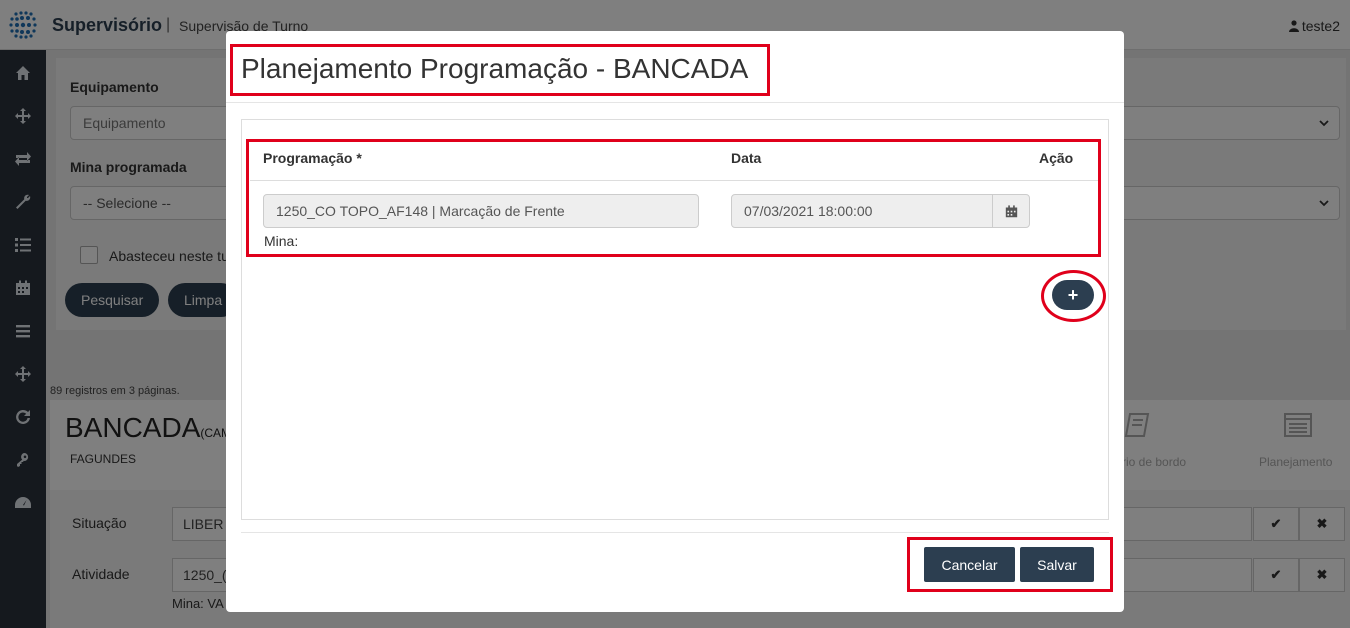  What do you see at coordinates (675, 532) in the screenshot?
I see `modal-footer-divider` at bounding box center [675, 532].